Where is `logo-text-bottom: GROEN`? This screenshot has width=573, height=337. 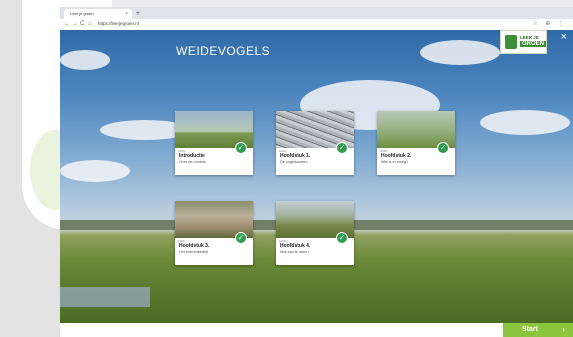
logo-text-bottom: GROEN is located at coordinates (533, 44).